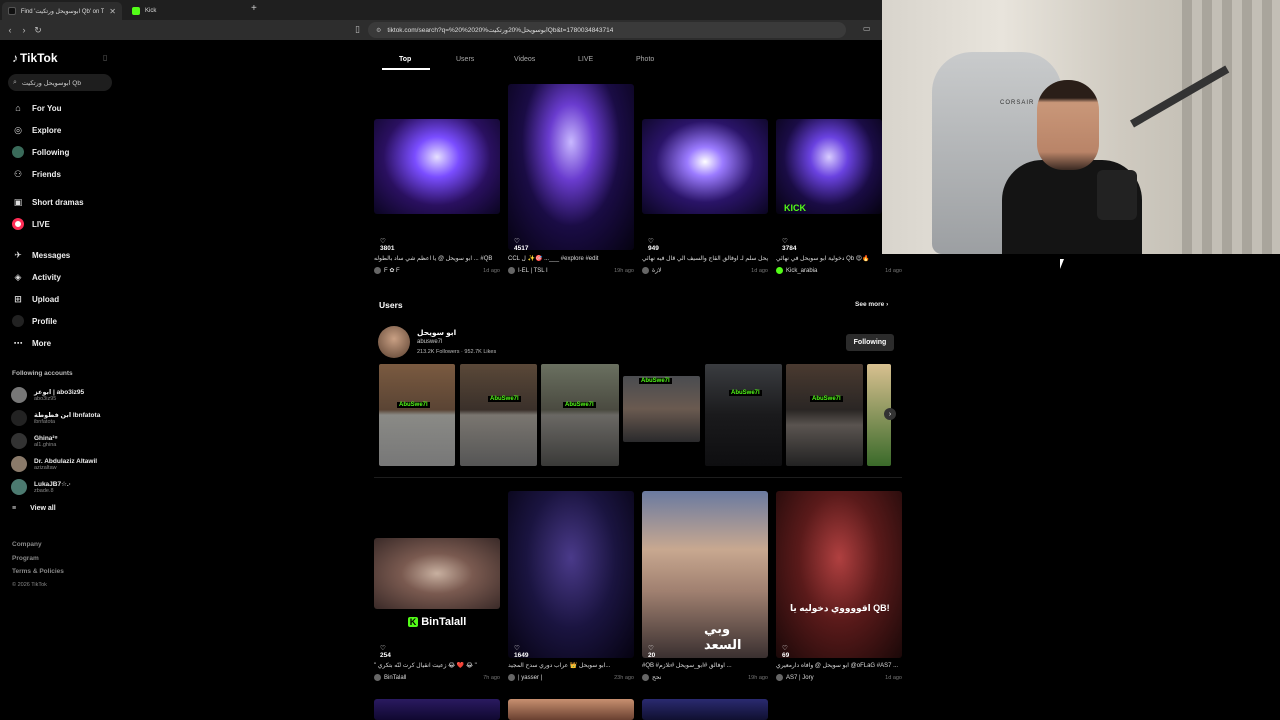  What do you see at coordinates (45, 399) in the screenshot?
I see `account-handle: abo3iz95` at bounding box center [45, 399].